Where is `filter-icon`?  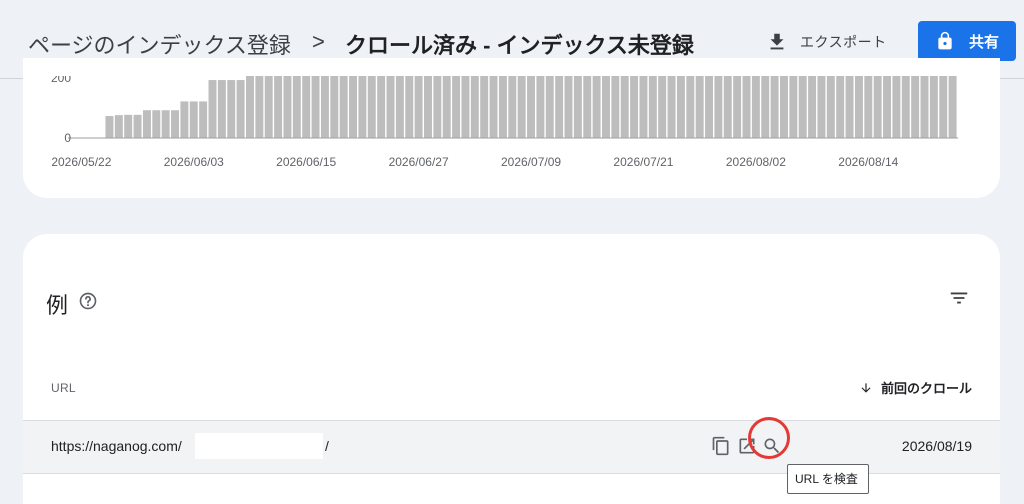
filter-icon is located at coordinates (959, 298).